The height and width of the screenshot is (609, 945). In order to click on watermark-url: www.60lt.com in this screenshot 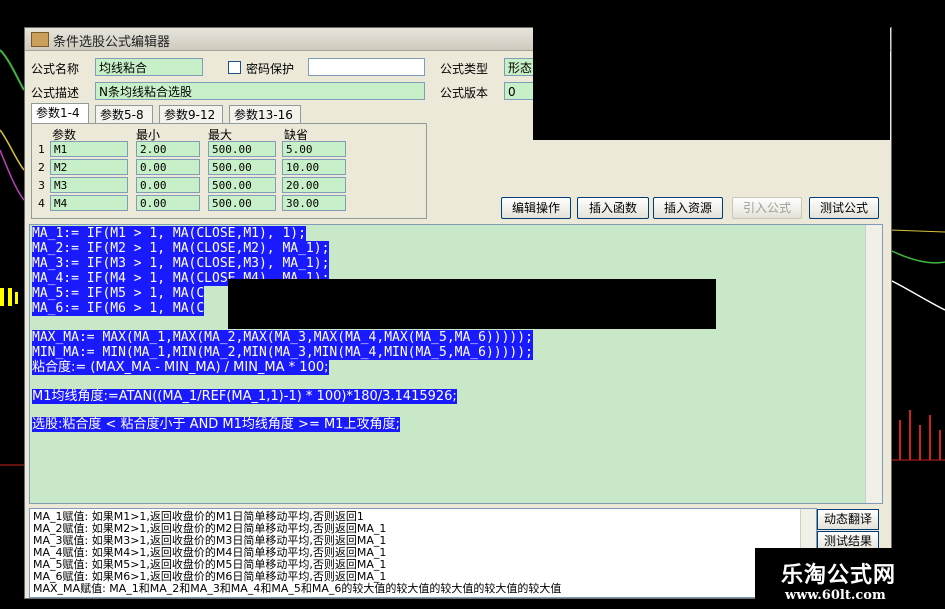, I will do `click(835, 595)`.